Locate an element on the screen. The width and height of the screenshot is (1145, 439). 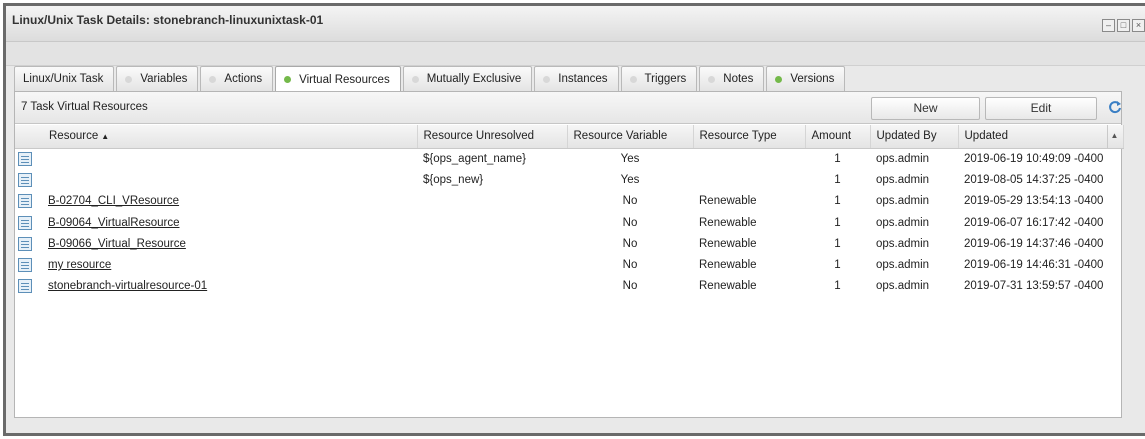
tab-actions: Actions is located at coordinates (237, 78).